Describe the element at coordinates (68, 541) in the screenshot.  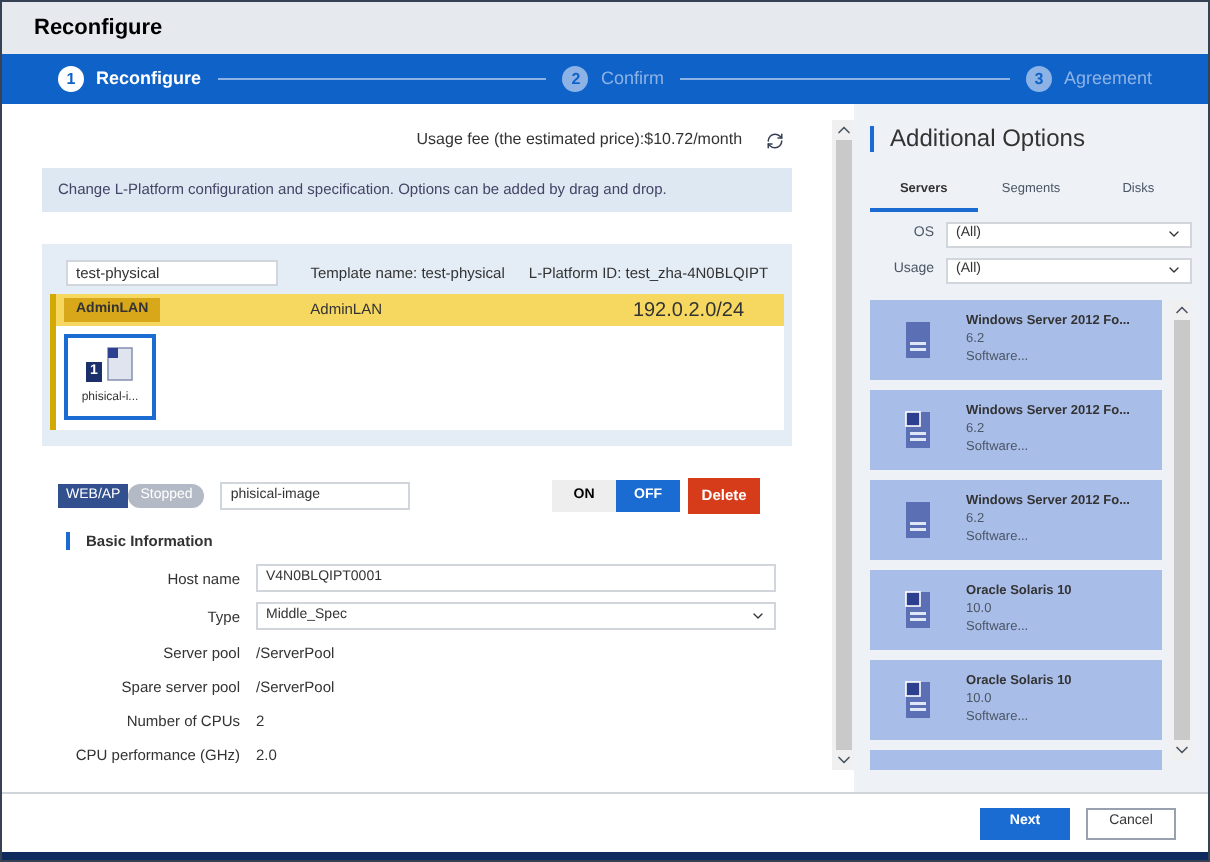
I see `section-marker` at that location.